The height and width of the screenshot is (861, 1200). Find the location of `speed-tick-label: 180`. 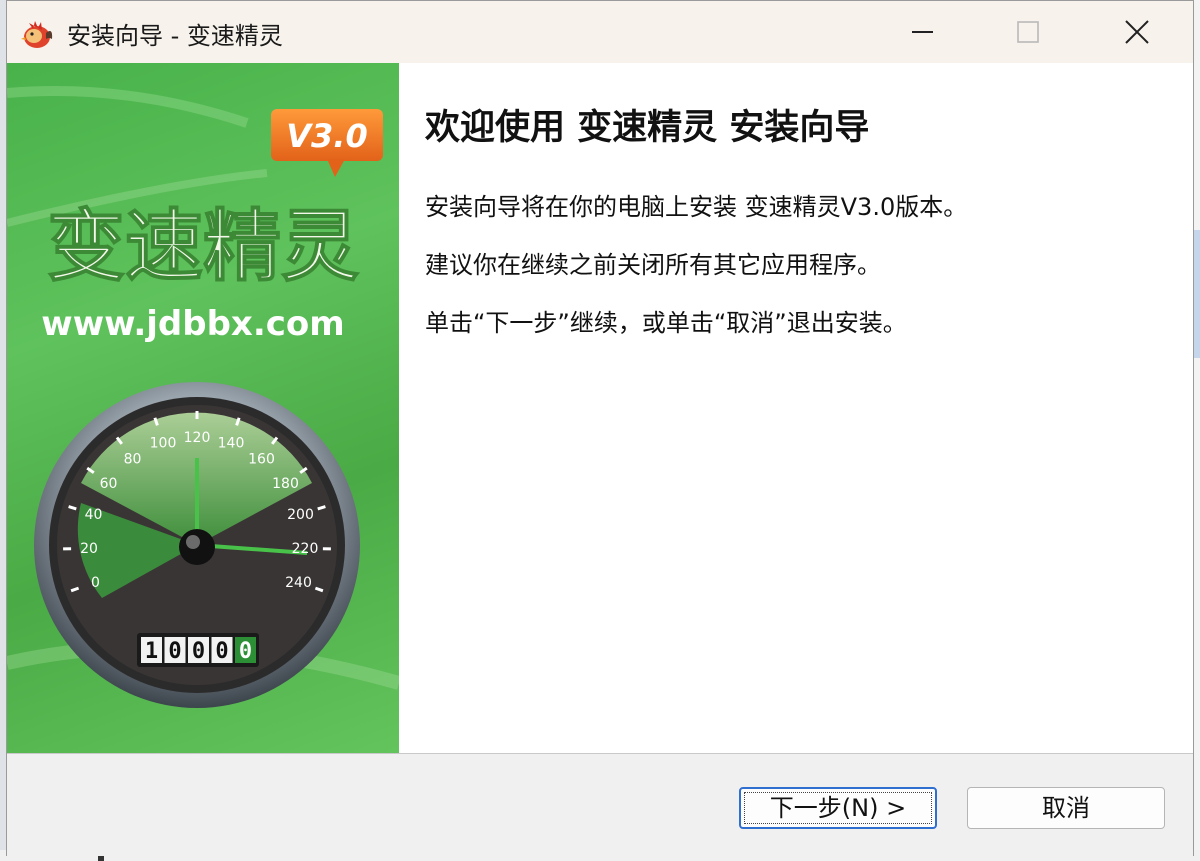

speed-tick-label: 180 is located at coordinates (285, 484).